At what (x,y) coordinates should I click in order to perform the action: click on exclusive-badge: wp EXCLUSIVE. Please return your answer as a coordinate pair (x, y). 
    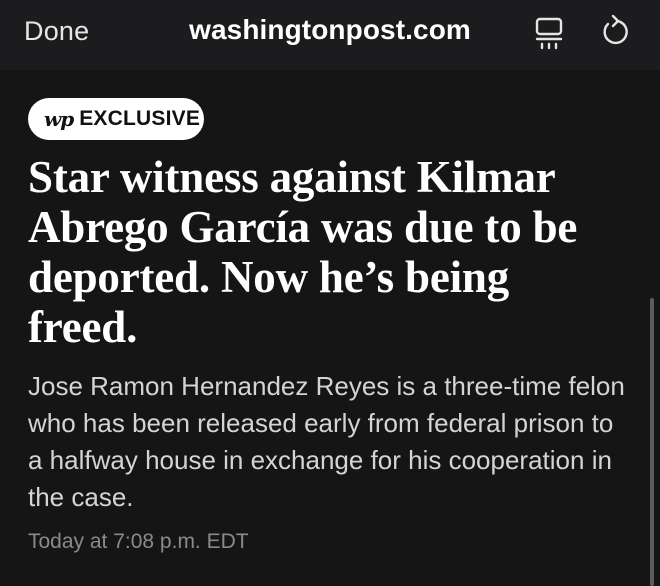
    Looking at the image, I should click on (116, 119).